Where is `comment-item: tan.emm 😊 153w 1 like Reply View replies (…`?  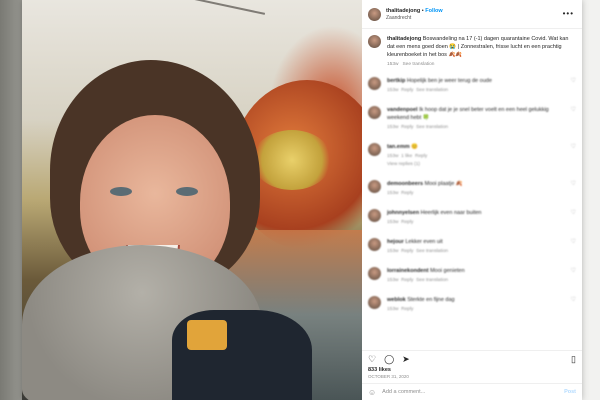
comment-item: tan.emm 😊 153w 1 like Reply View replies (… is located at coordinates (472, 156).